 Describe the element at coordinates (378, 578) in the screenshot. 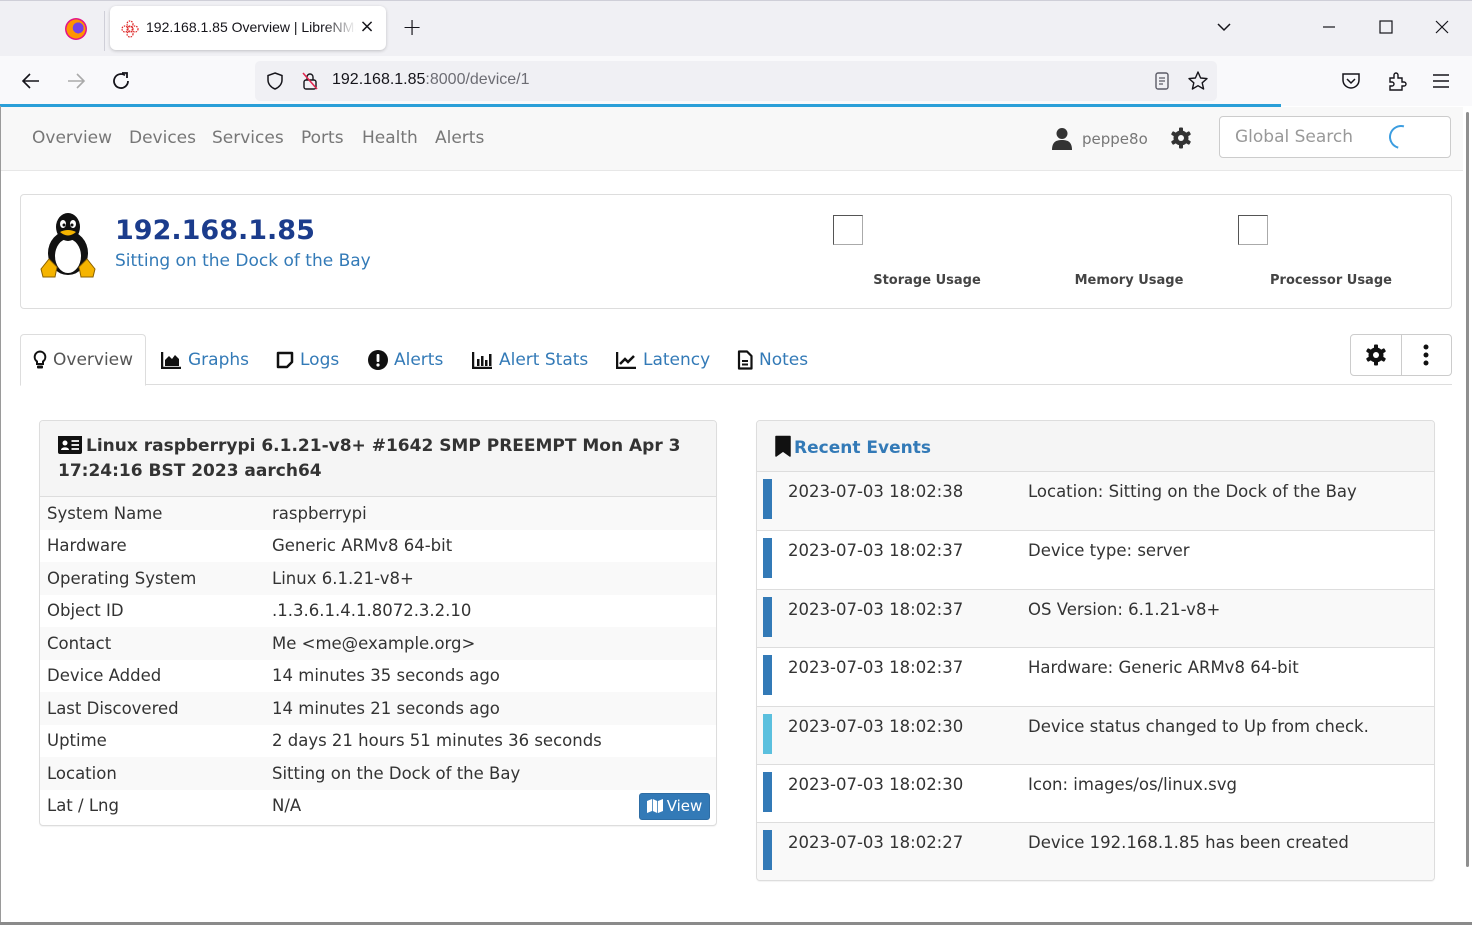

I see `info-row-operating-system: Operating System Linux 6.1.21-v8+` at that location.